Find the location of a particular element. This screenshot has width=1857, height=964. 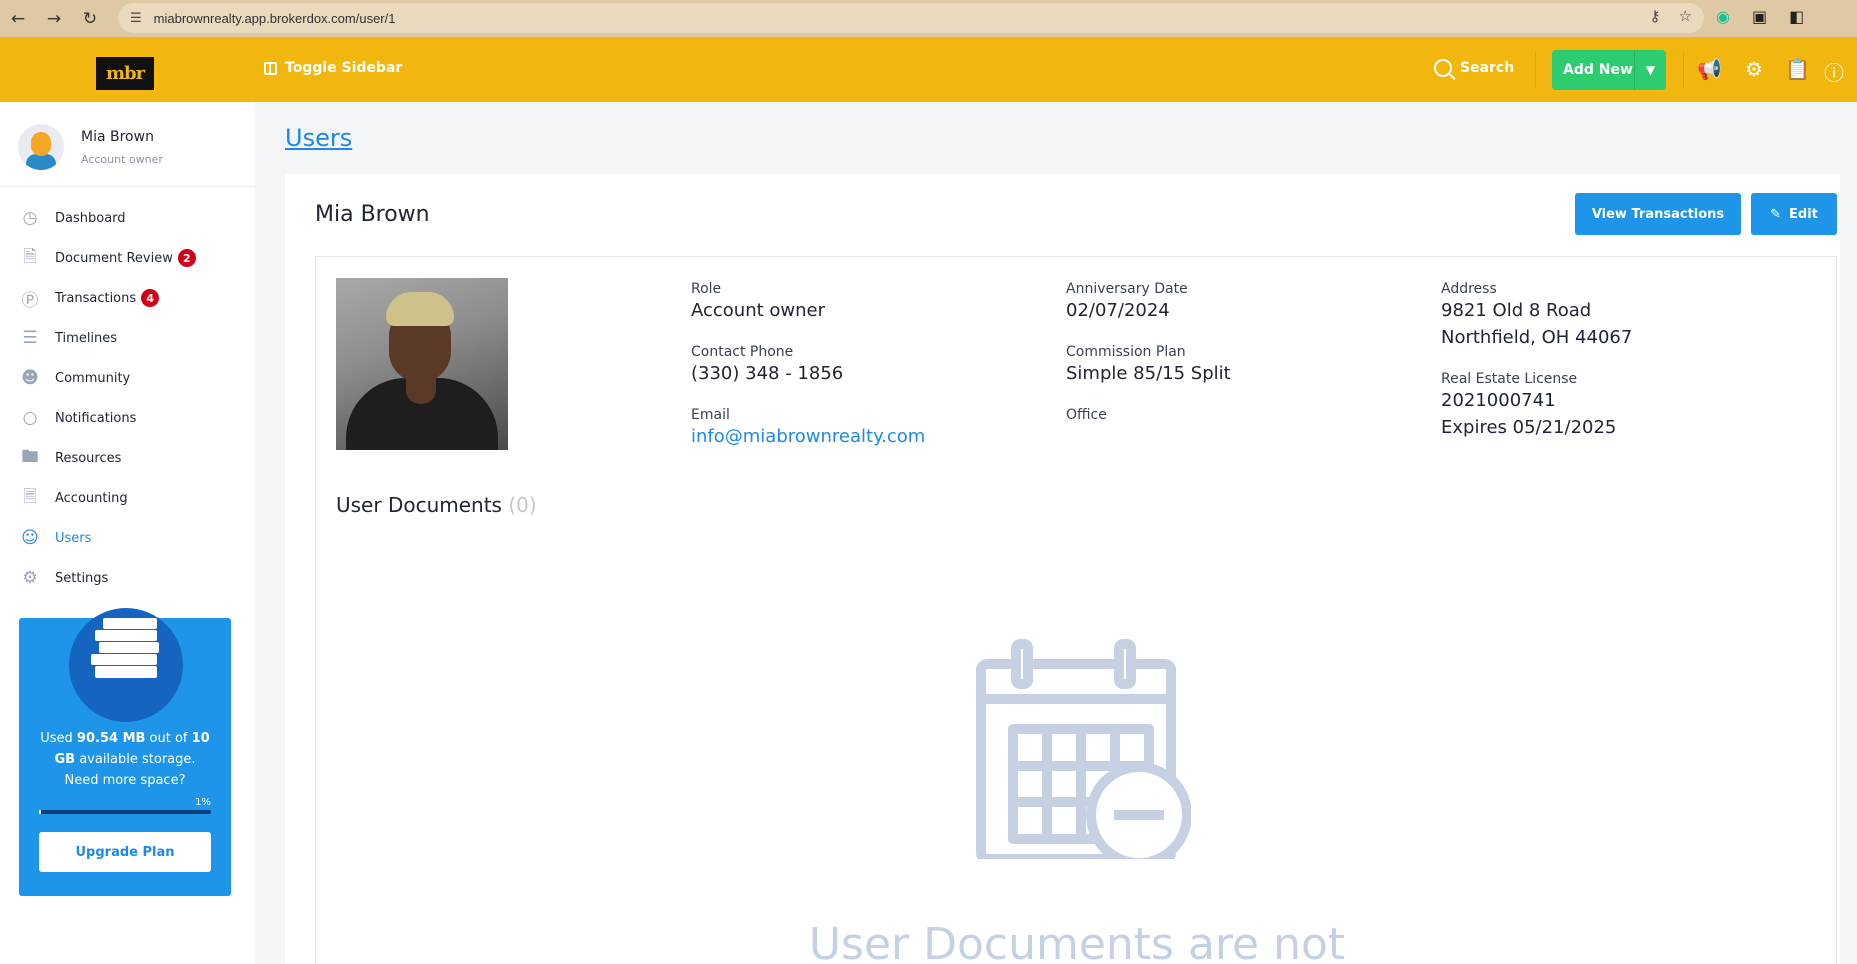

office-label: Office is located at coordinates (1086, 415).